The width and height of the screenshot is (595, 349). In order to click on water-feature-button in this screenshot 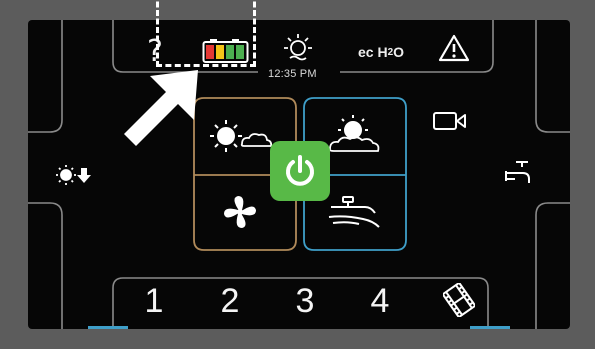, I will do `click(354, 212)`.